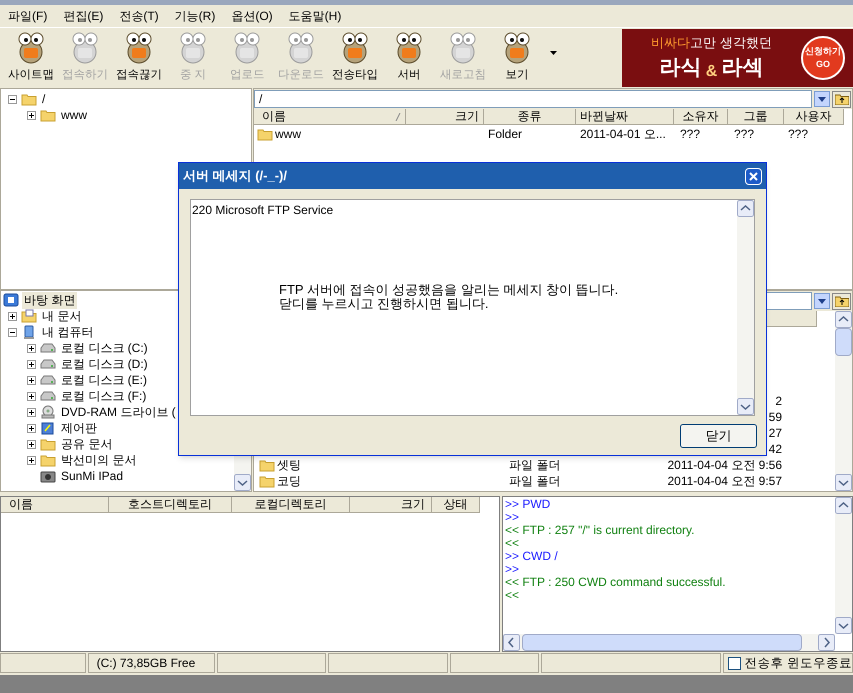 The height and width of the screenshot is (693, 853). I want to click on ad-banner: 비싸다고만 생각했던 라식 & 라섹 신청하기 GO, so click(737, 58).